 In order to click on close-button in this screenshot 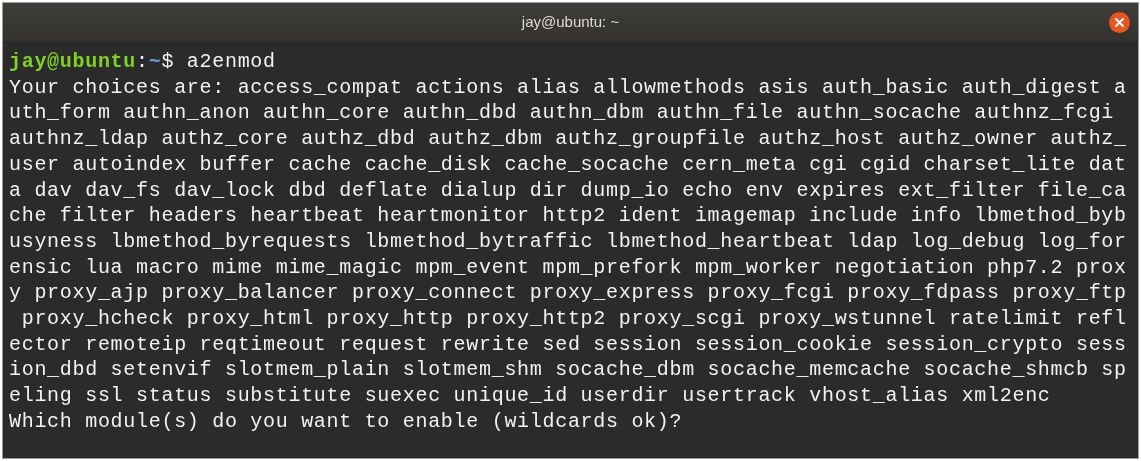, I will do `click(1119, 22)`.